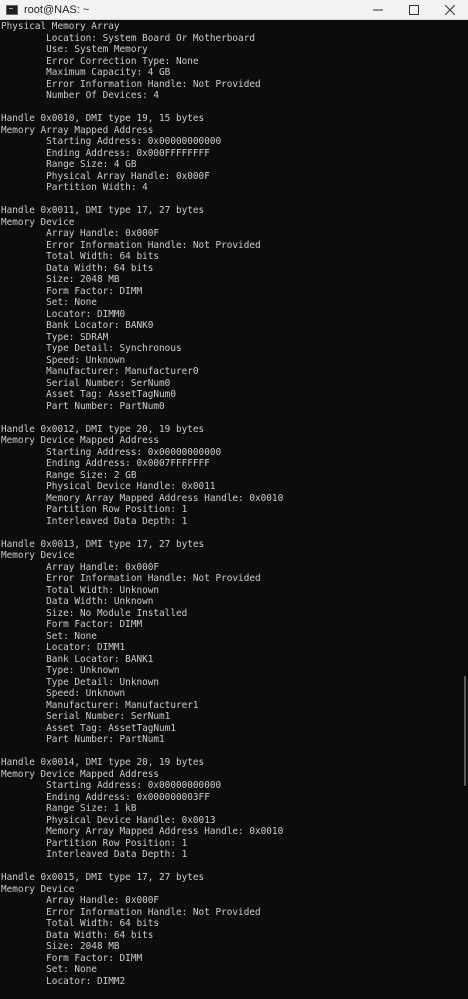 This screenshot has width=468, height=999. What do you see at coordinates (105, 463) in the screenshot?
I see `terminal-line: Ending Address: 0x0007FFFFFFF` at bounding box center [105, 463].